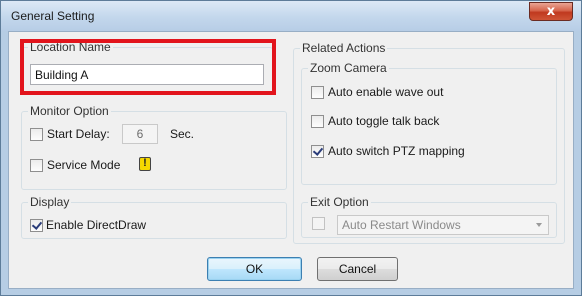 This screenshot has height=296, width=582. What do you see at coordinates (539, 225) in the screenshot?
I see `chevron-down-icon` at bounding box center [539, 225].